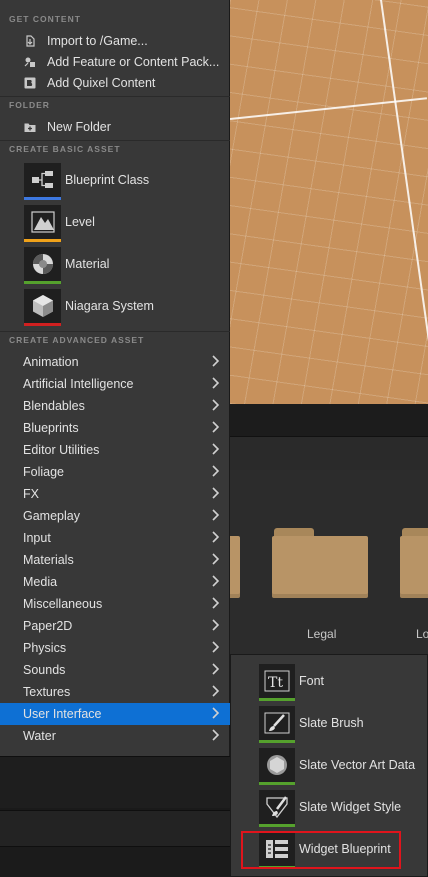  What do you see at coordinates (115, 406) in the screenshot?
I see `menu-item-blendables: Blendables` at bounding box center [115, 406].